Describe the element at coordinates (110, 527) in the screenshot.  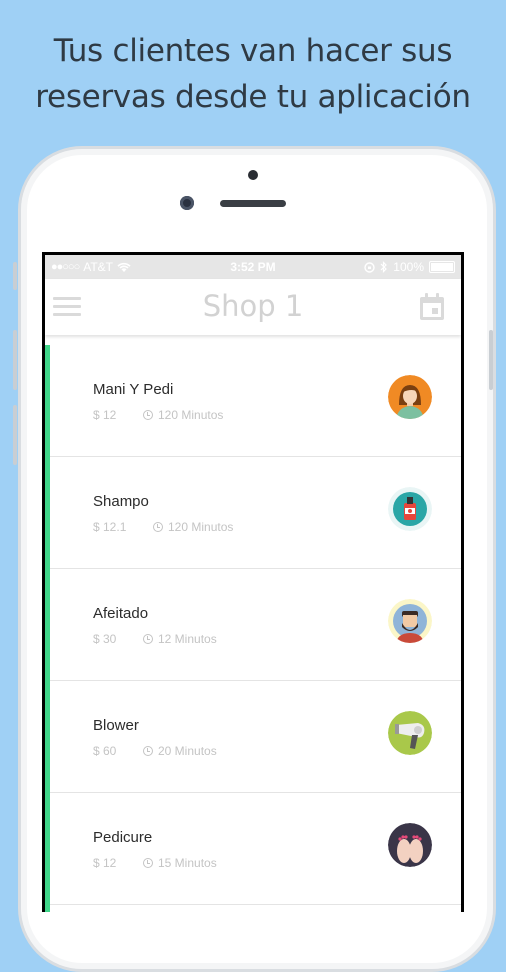
I see `service-price: $ 12.1` at that location.